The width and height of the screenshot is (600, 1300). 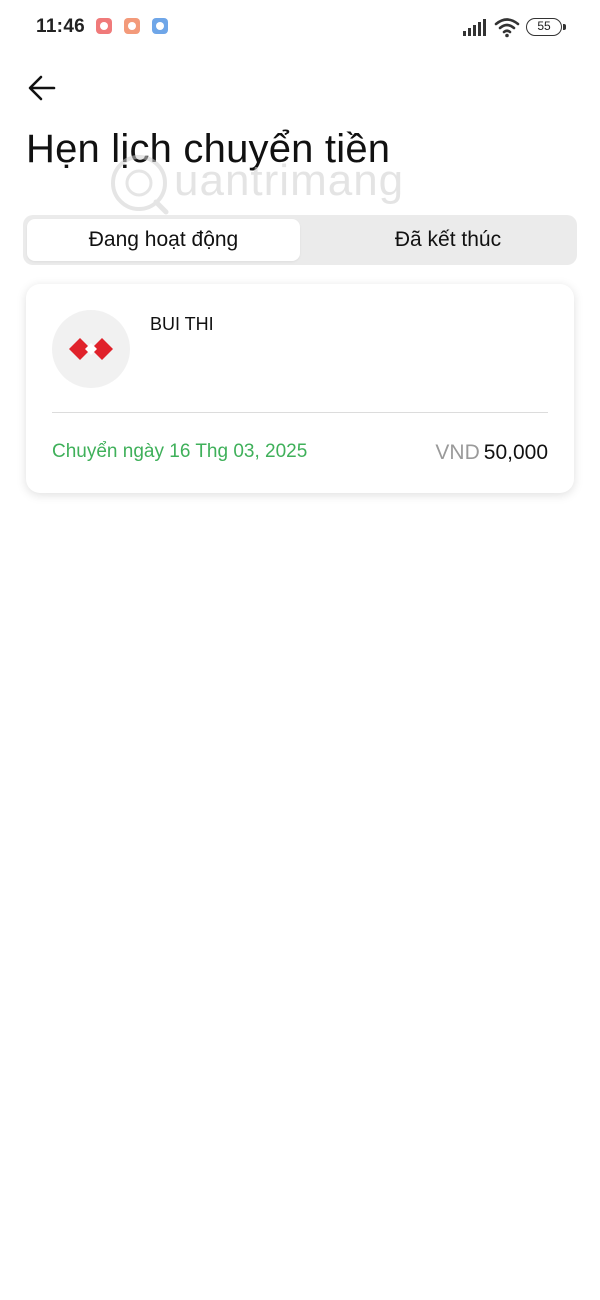 I want to click on schedule-tabs: Đang hoạt động Đã kết thúc, so click(x=300, y=240).